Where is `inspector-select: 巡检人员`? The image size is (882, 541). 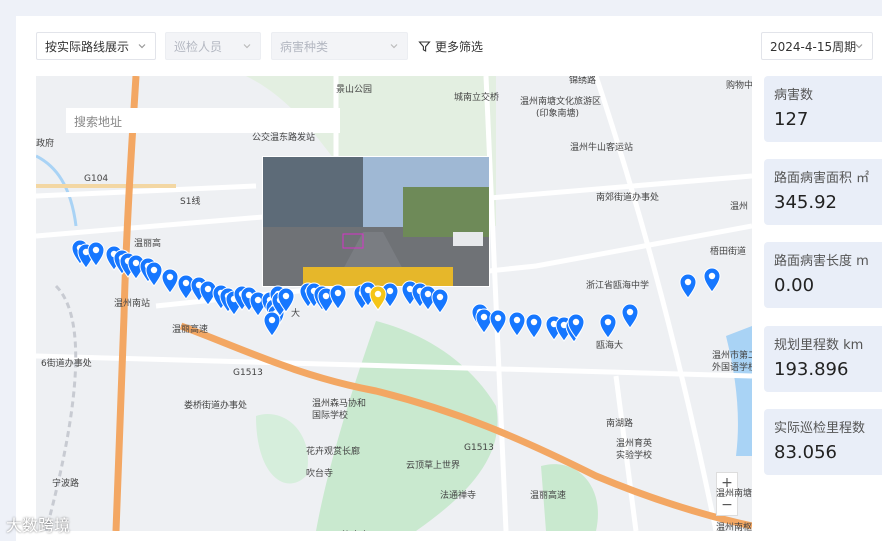
inspector-select: 巡检人员 is located at coordinates (213, 46).